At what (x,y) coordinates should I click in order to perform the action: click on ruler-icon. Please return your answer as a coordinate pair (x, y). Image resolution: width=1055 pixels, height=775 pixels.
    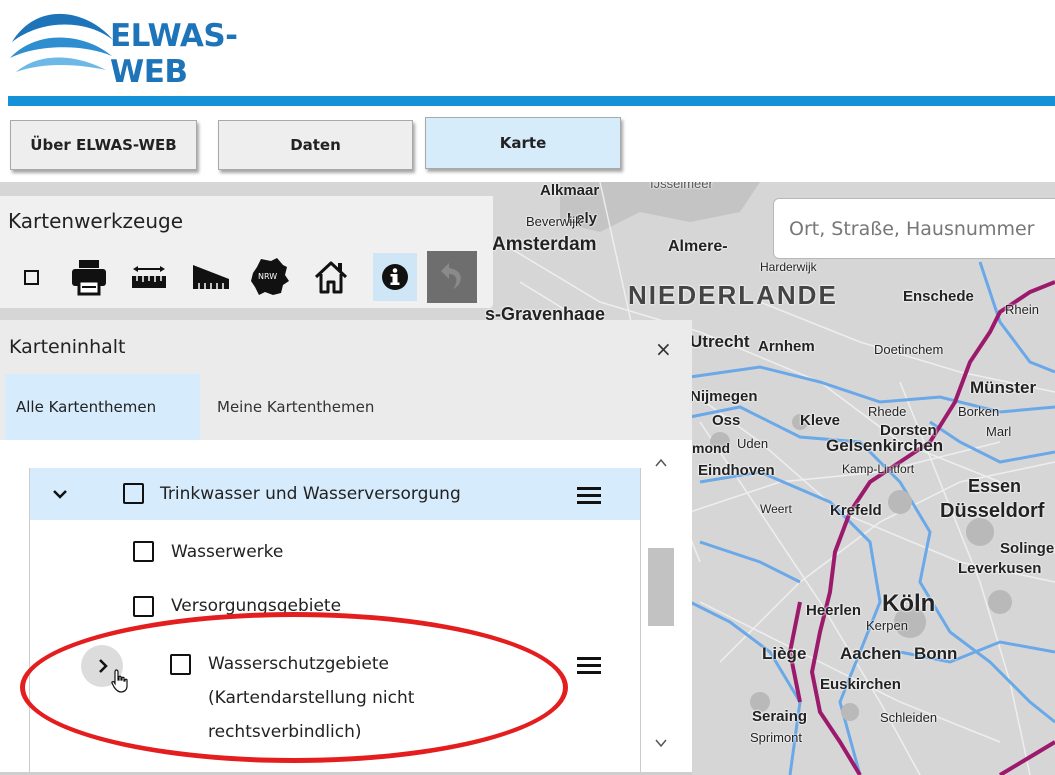
    Looking at the image, I should click on (149, 277).